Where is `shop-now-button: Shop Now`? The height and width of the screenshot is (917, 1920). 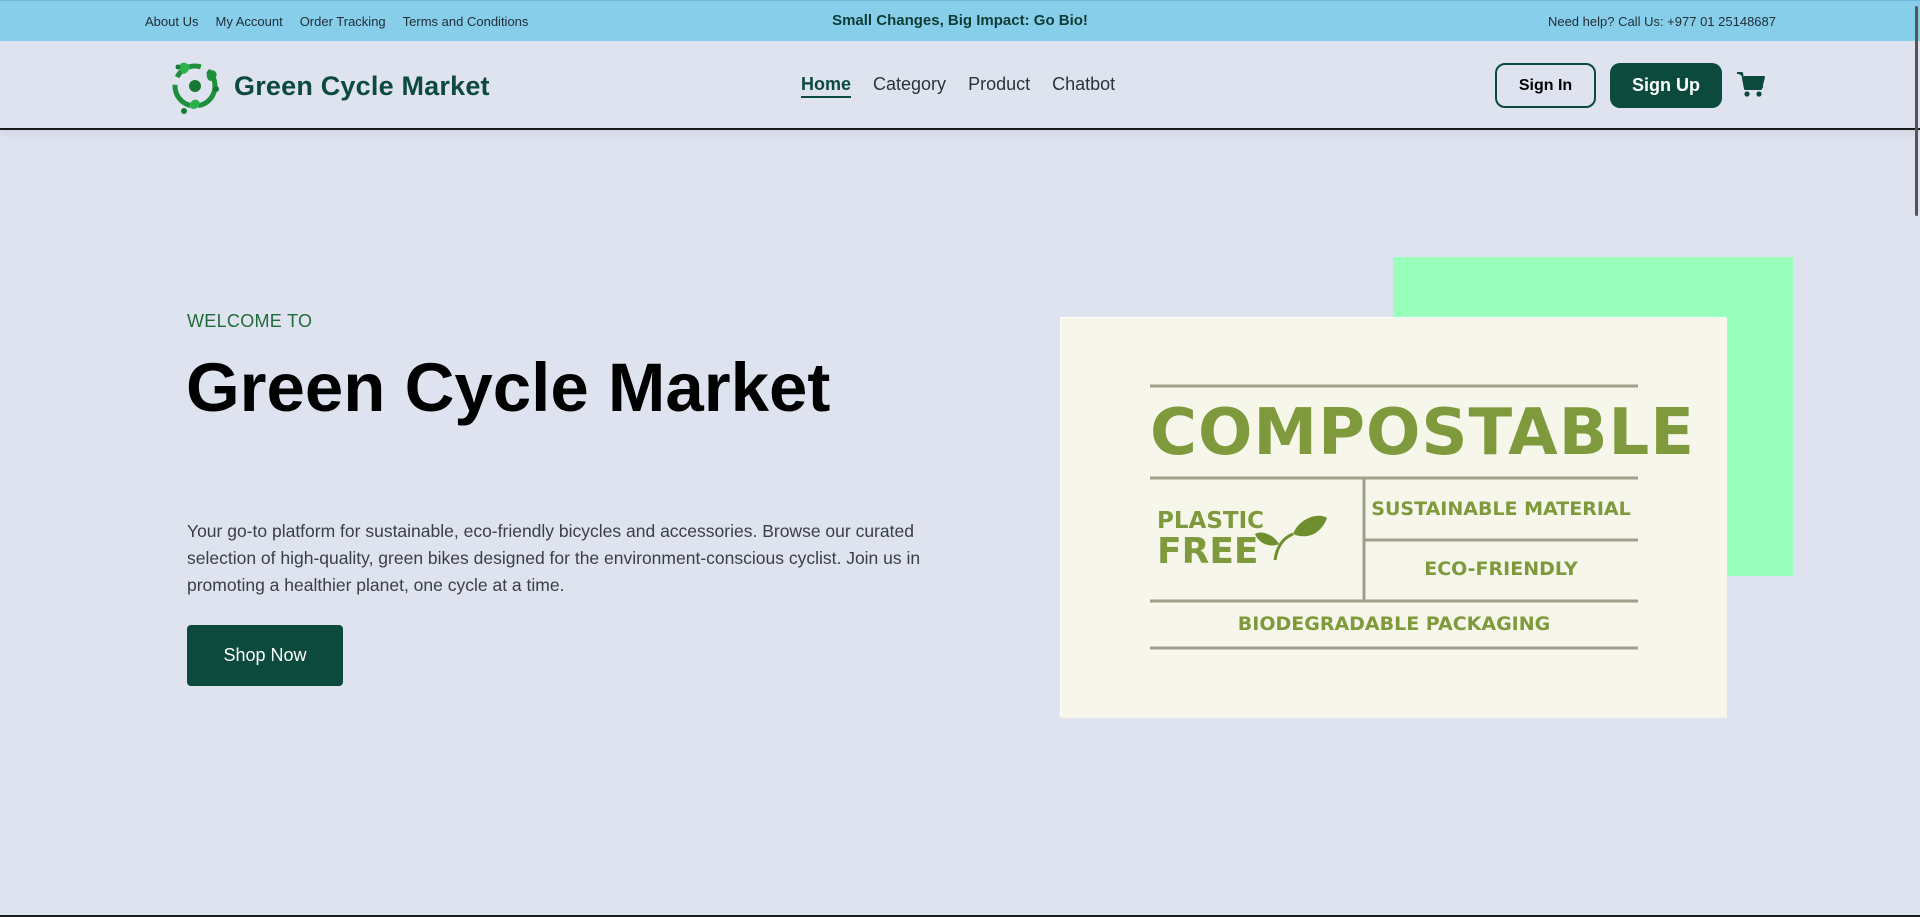
shop-now-button: Shop Now is located at coordinates (265, 655).